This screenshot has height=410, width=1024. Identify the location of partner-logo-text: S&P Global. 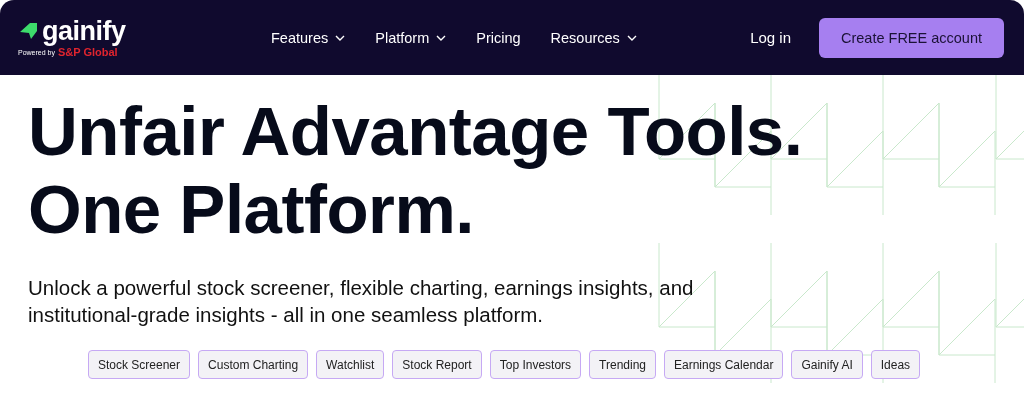
(87, 52).